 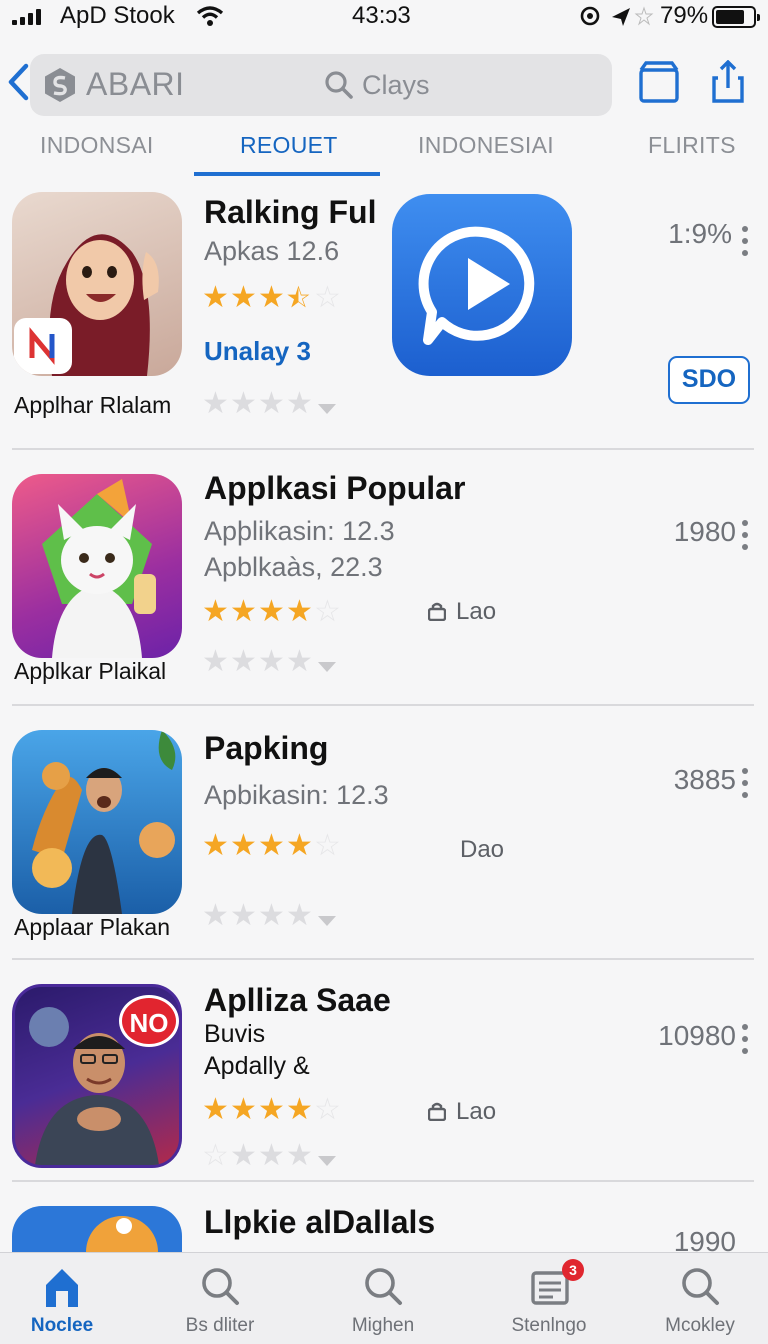 What do you see at coordinates (29, 17) in the screenshot?
I see `signal-icon` at bounding box center [29, 17].